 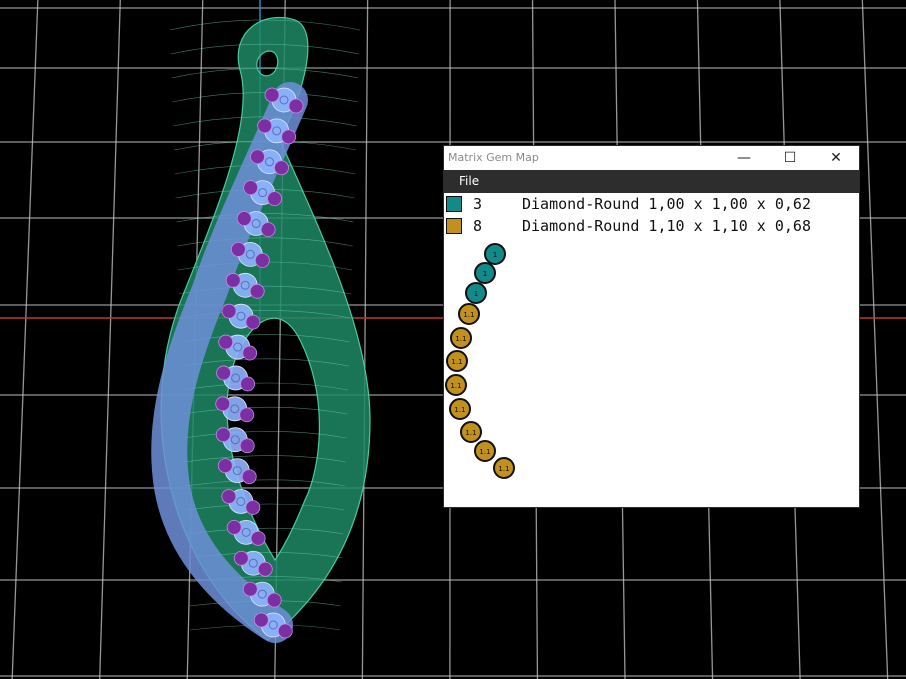 I want to click on menu-bar: File, so click(x=651, y=181).